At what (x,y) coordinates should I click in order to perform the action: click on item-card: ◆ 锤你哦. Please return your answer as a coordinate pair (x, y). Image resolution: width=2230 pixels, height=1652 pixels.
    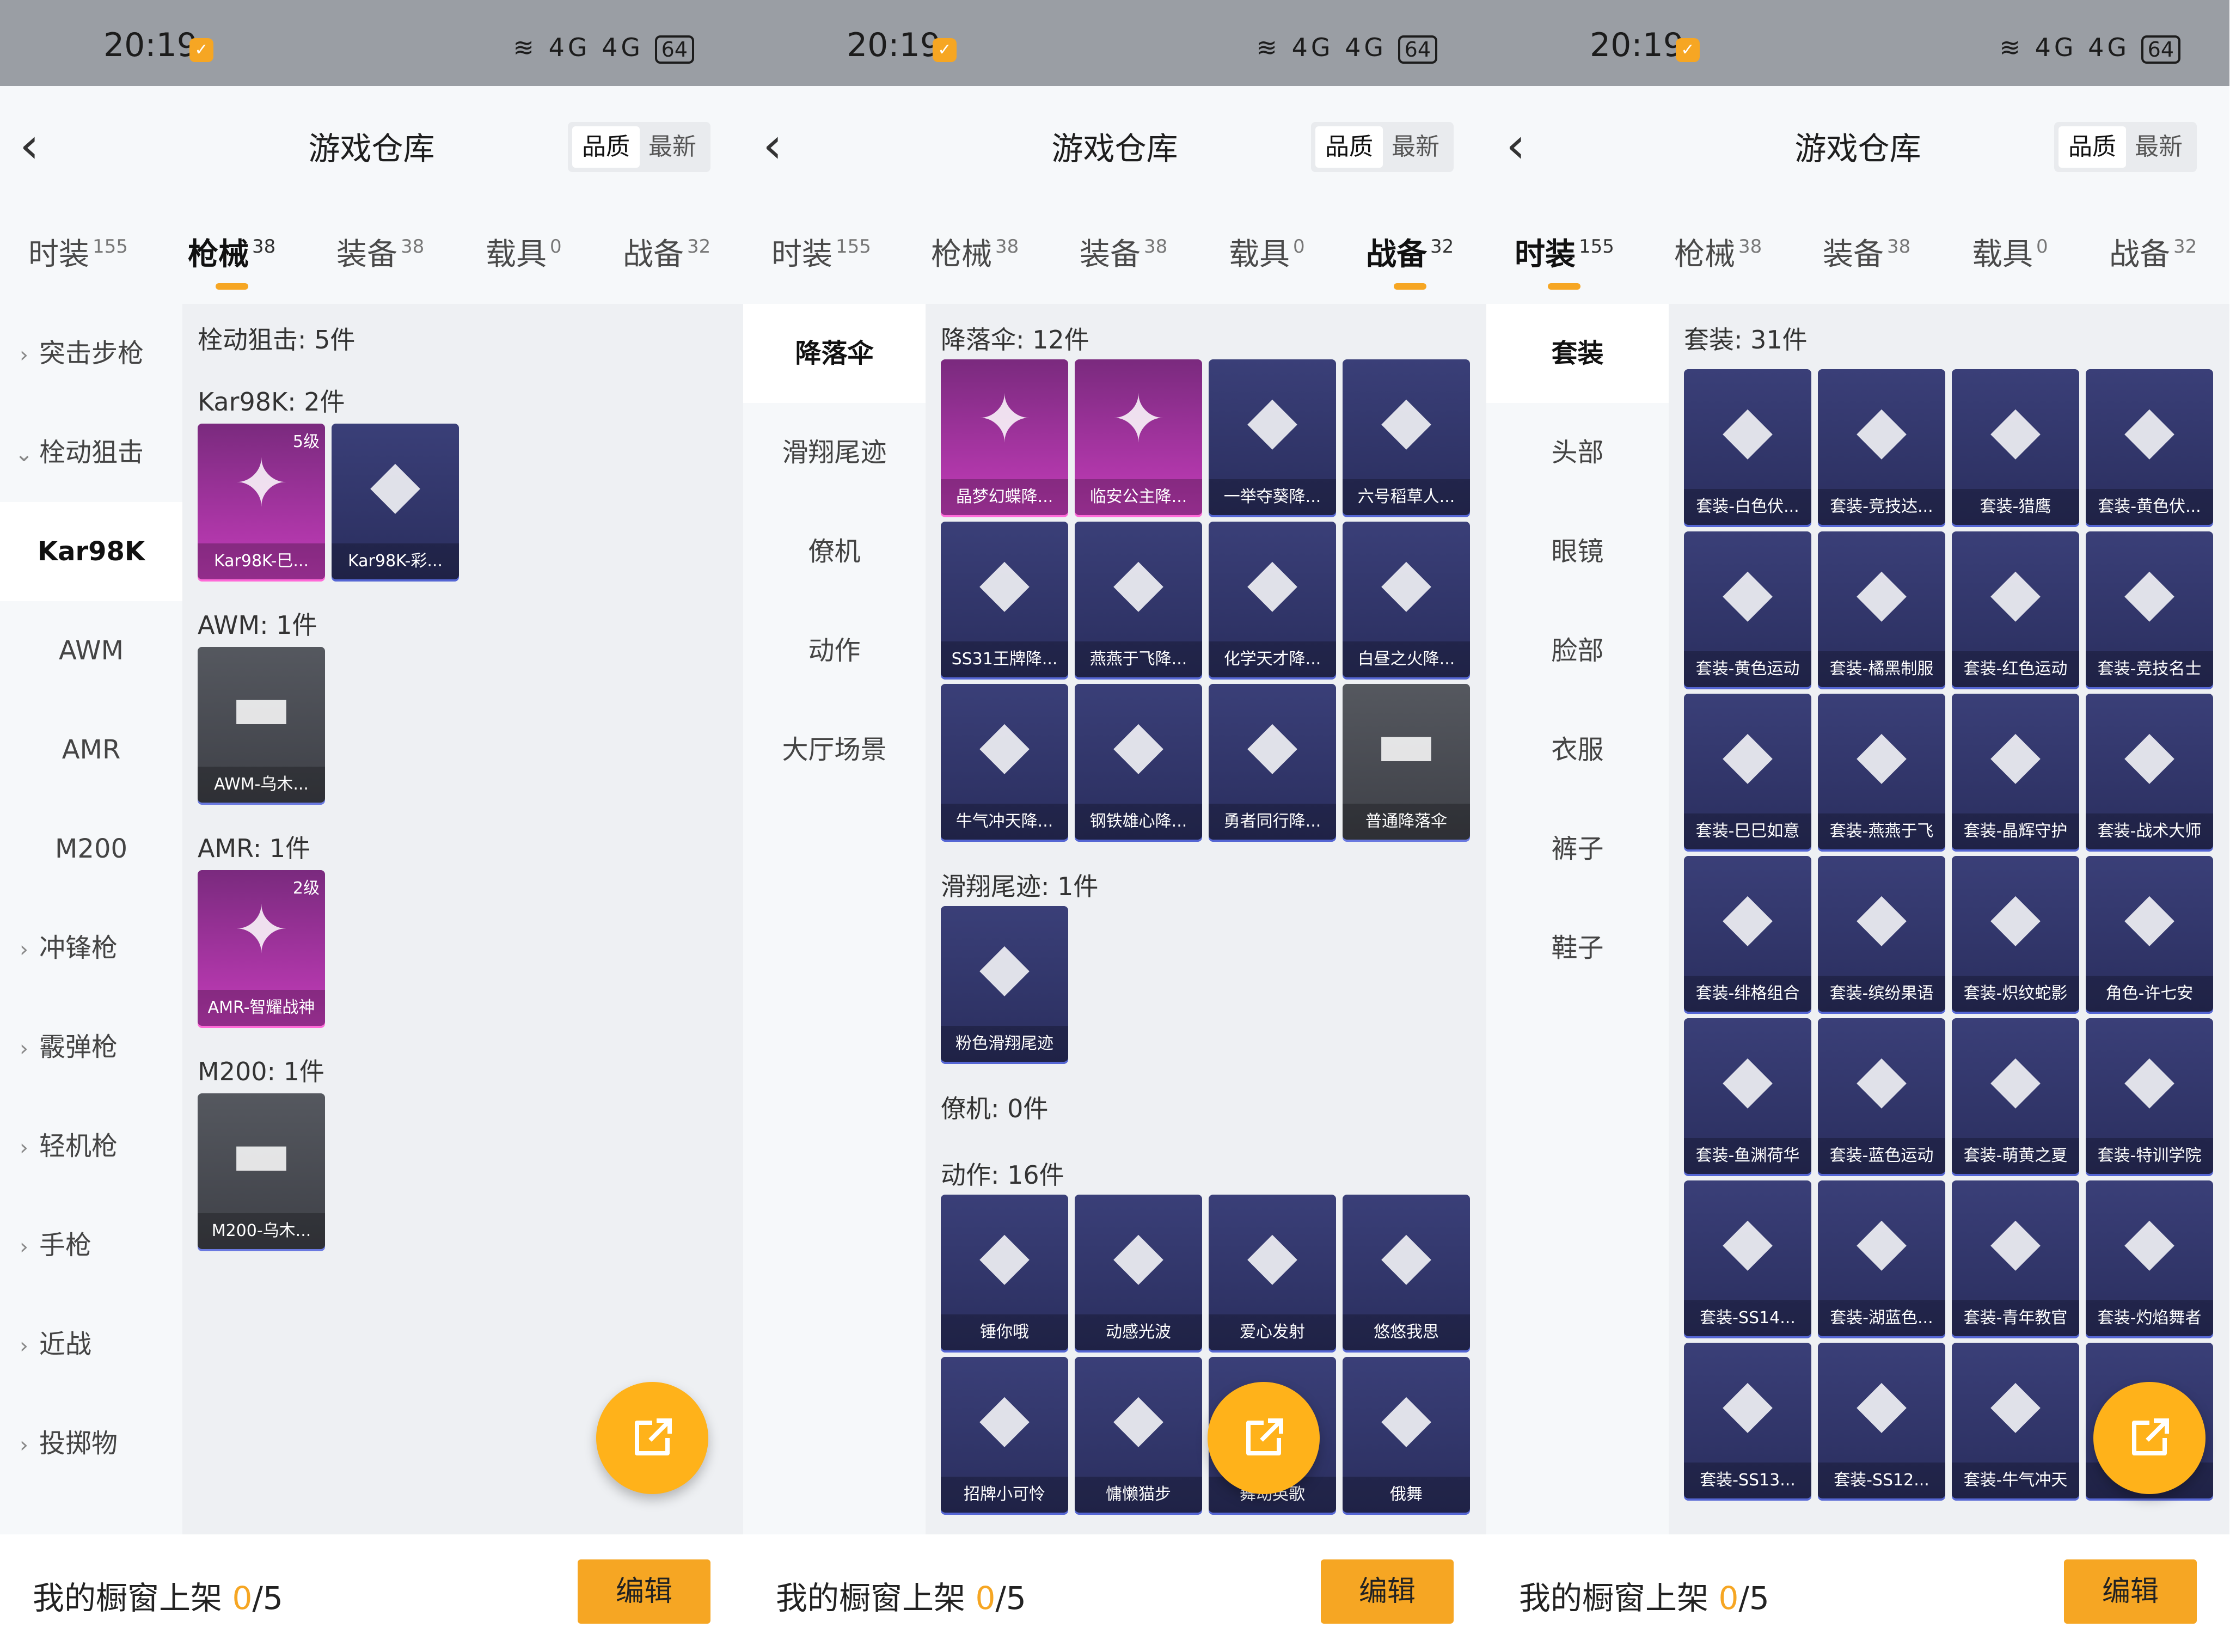
    Looking at the image, I should click on (1004, 1272).